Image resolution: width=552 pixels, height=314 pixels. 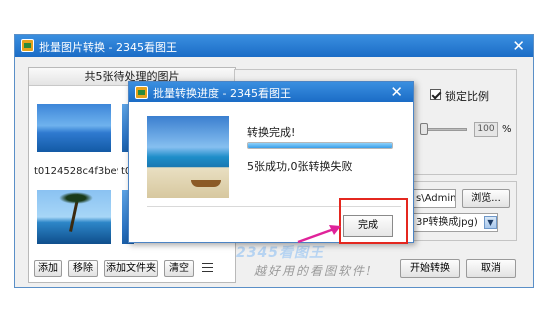 I want to click on progress-bar, so click(x=320, y=145).